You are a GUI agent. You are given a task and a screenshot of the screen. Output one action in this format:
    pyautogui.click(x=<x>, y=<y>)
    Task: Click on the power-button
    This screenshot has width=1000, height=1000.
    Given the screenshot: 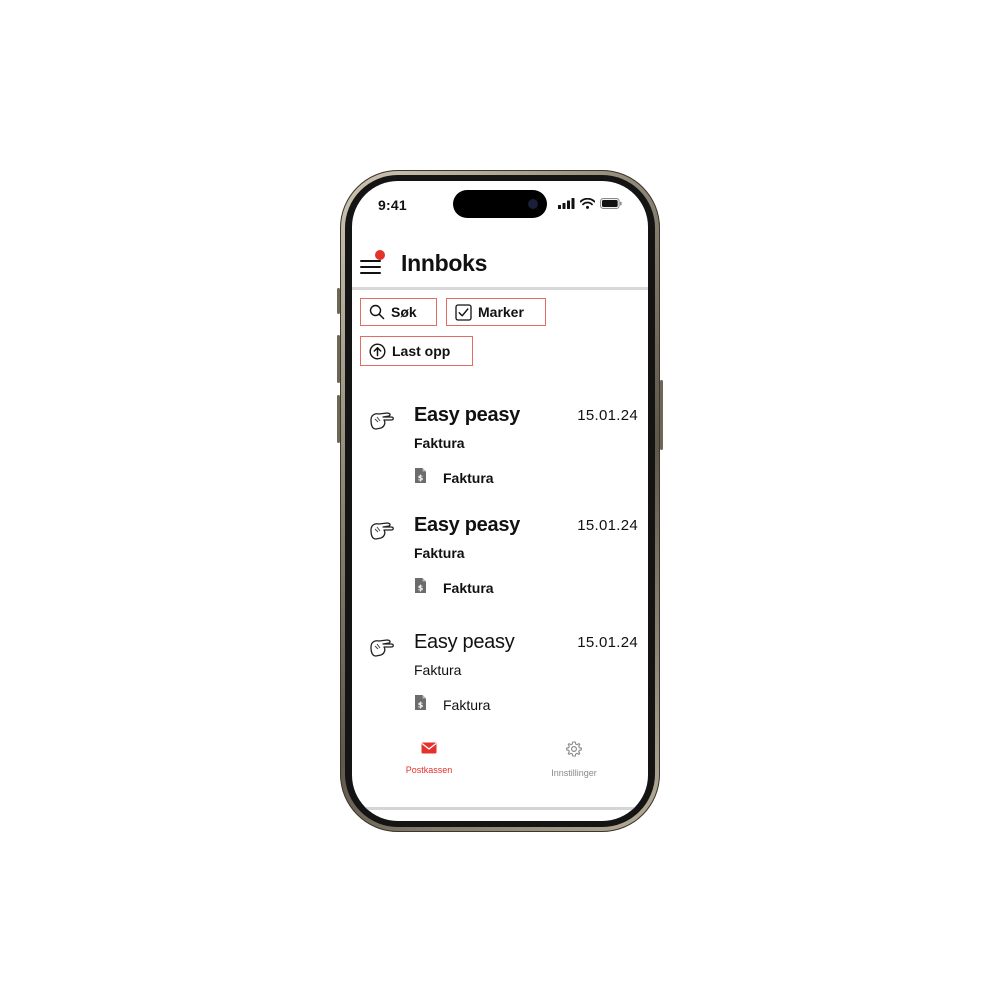 What is the action you would take?
    pyautogui.click(x=661, y=415)
    